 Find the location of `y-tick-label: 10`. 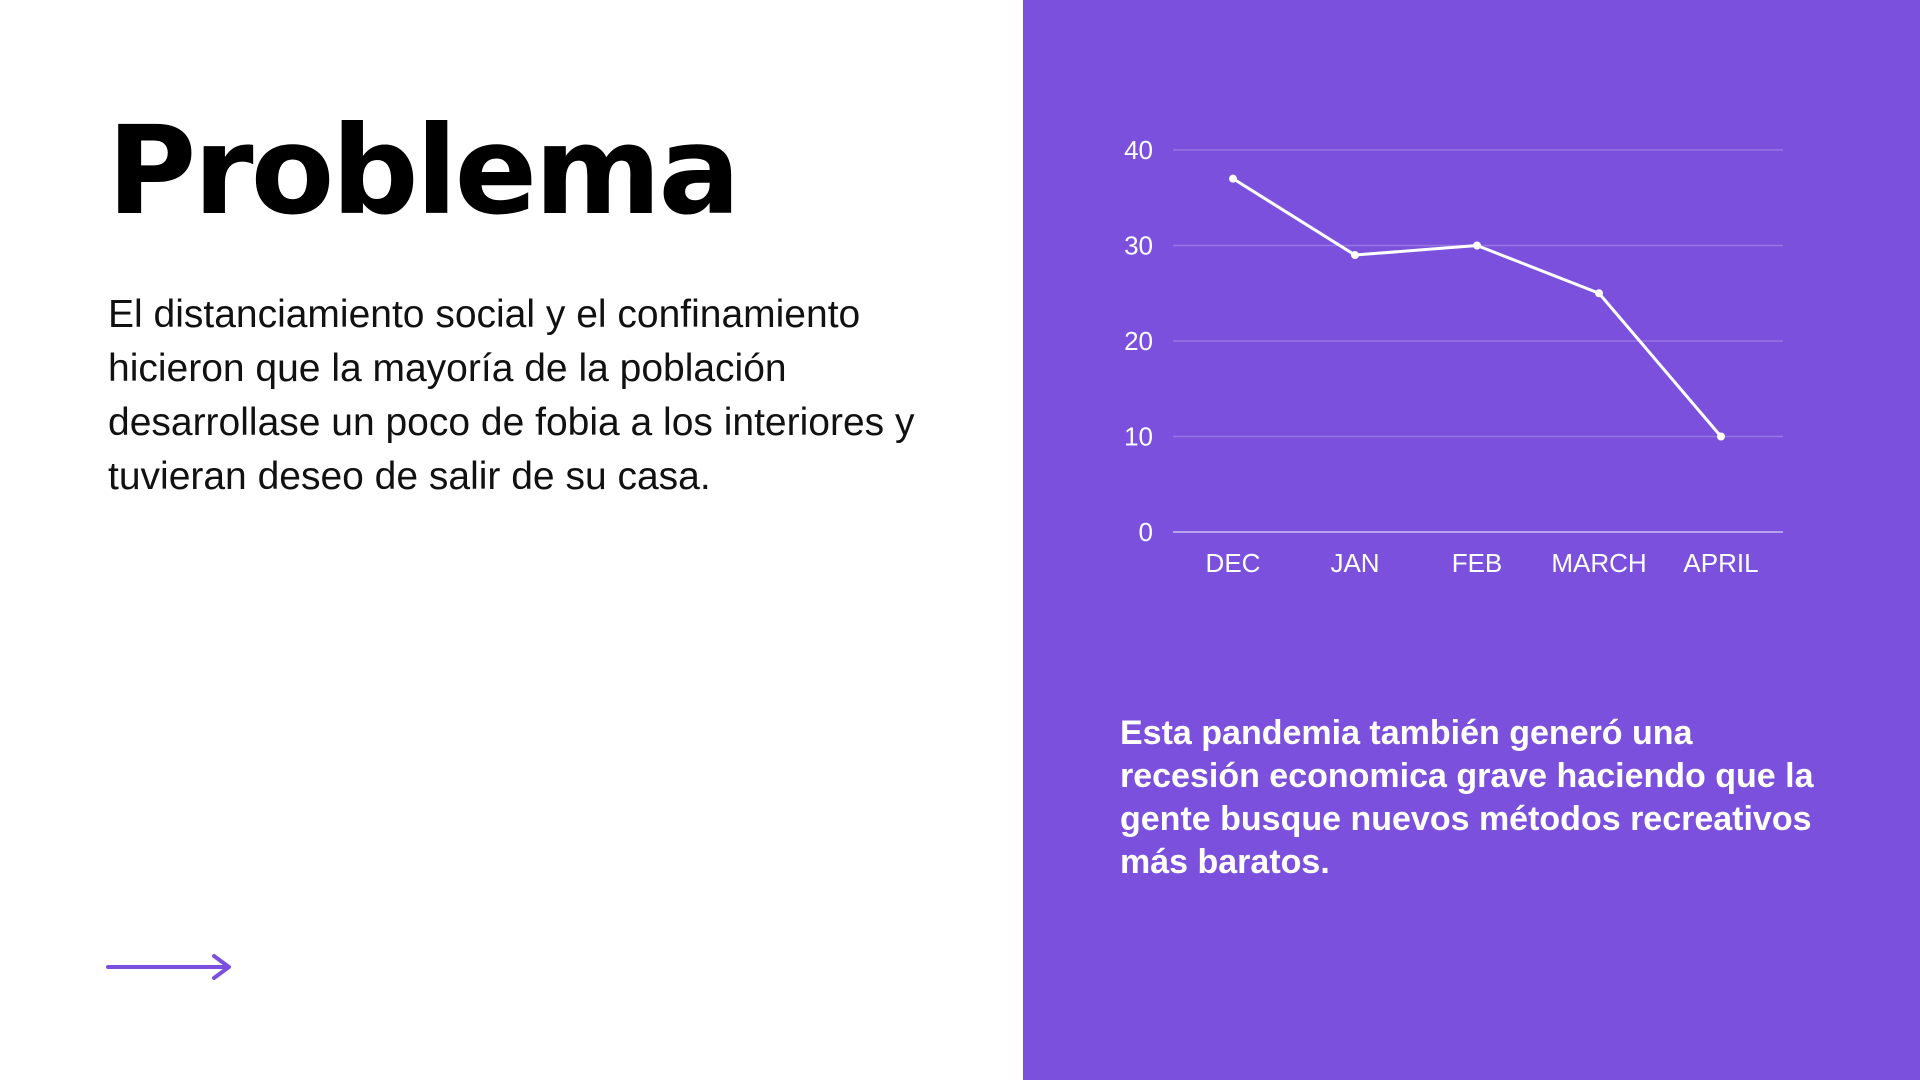

y-tick-label: 10 is located at coordinates (1138, 437).